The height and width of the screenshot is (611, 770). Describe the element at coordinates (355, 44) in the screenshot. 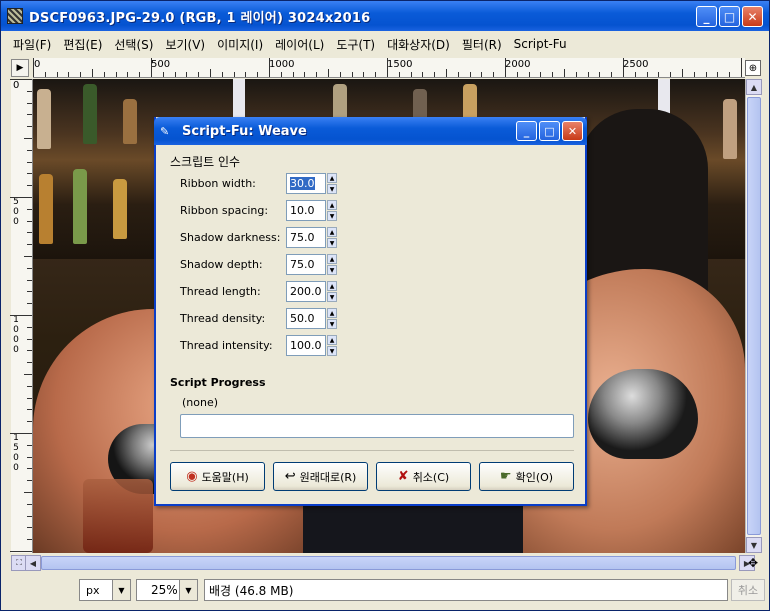

I see `menu-tools: 도구(T)` at that location.